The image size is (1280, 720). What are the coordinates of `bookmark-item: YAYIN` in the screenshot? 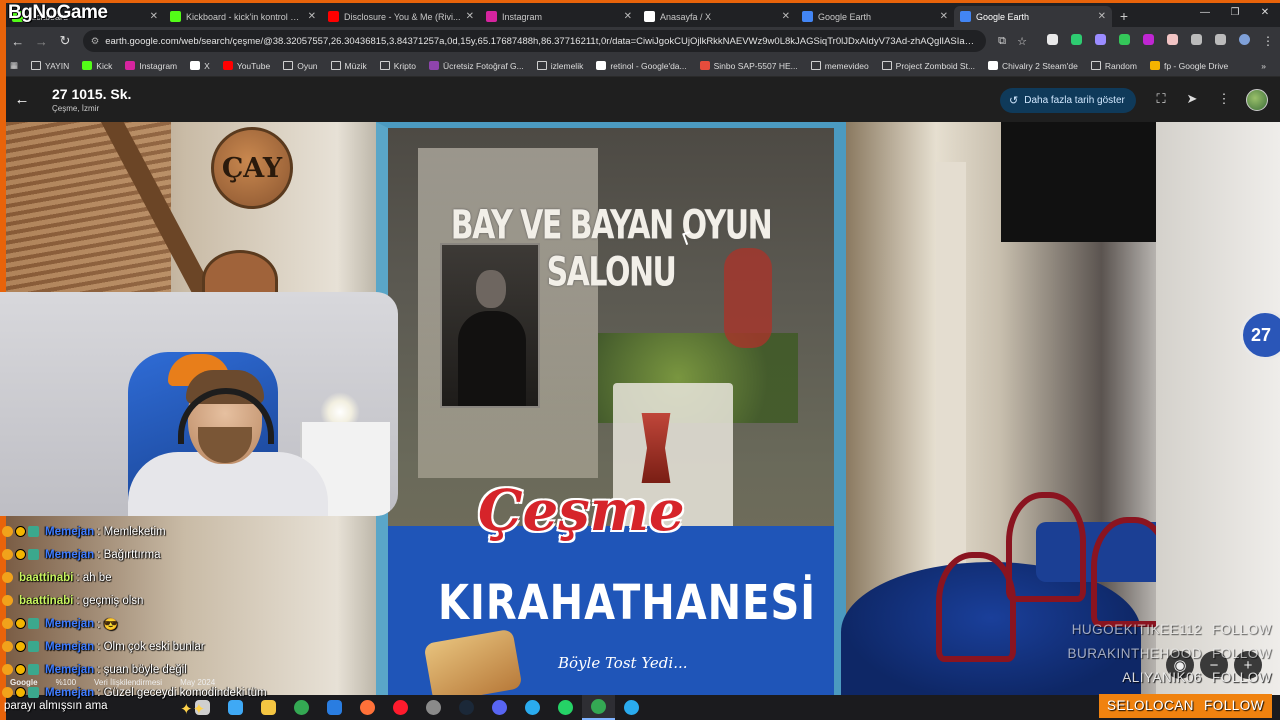 It's located at (50, 66).